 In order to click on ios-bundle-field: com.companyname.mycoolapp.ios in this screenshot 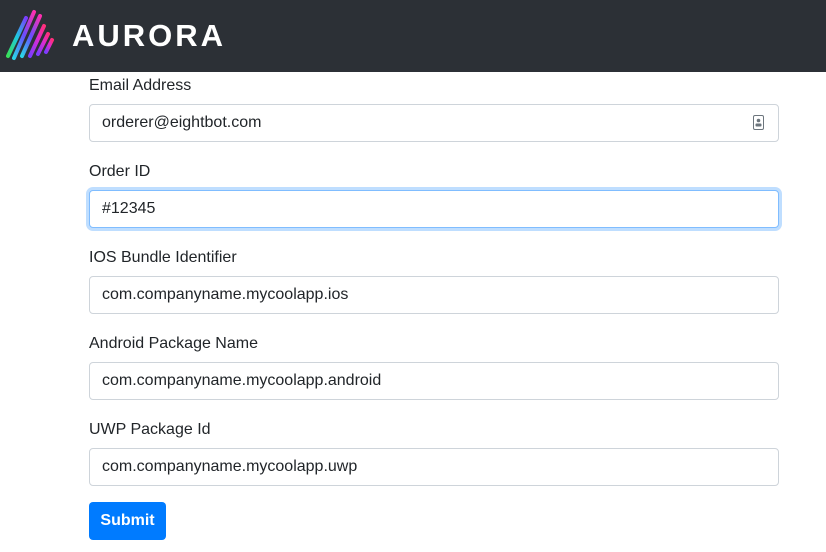, I will do `click(434, 295)`.